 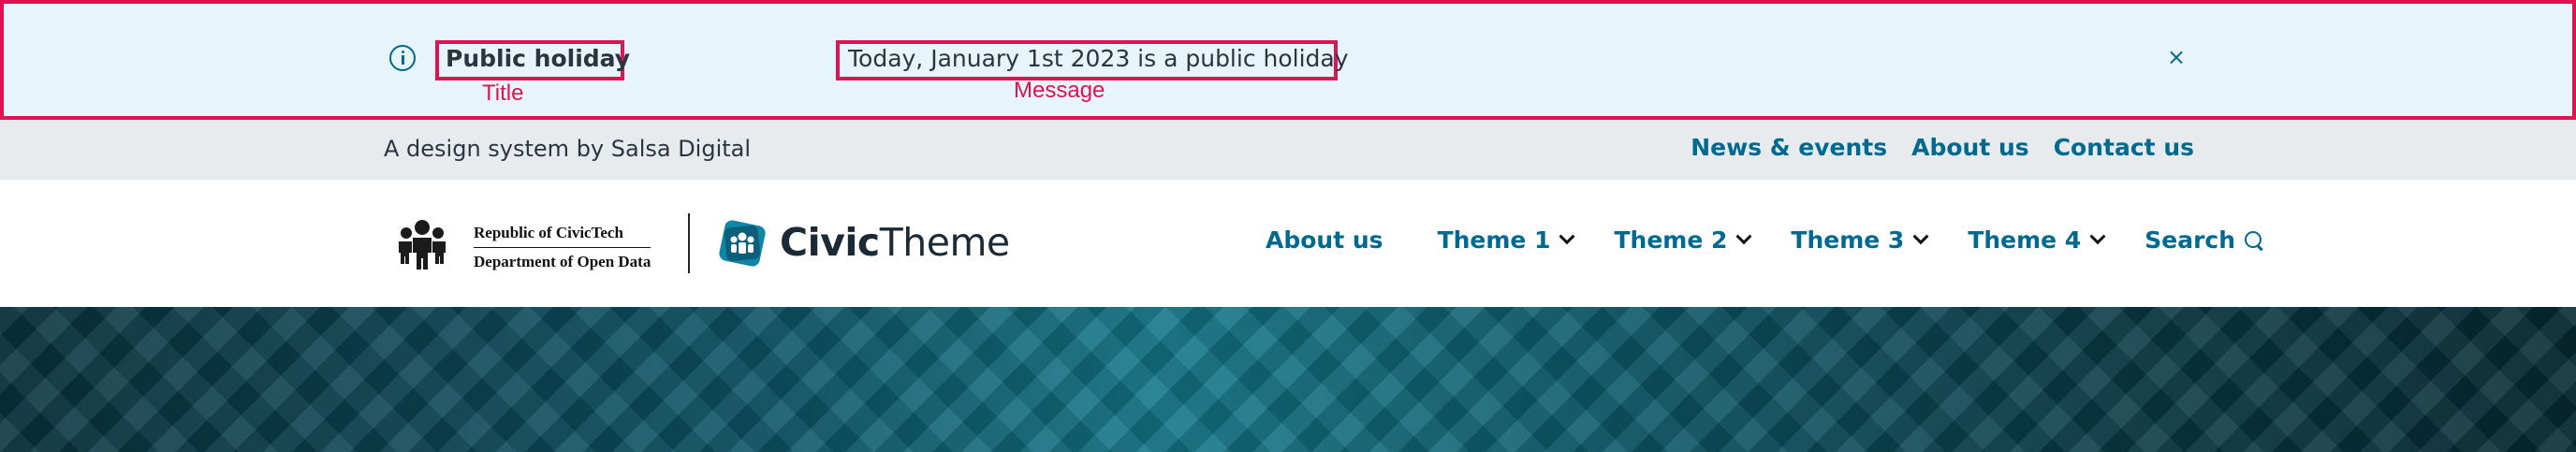 What do you see at coordinates (503, 93) in the screenshot?
I see `annotation-title-label: Title` at bounding box center [503, 93].